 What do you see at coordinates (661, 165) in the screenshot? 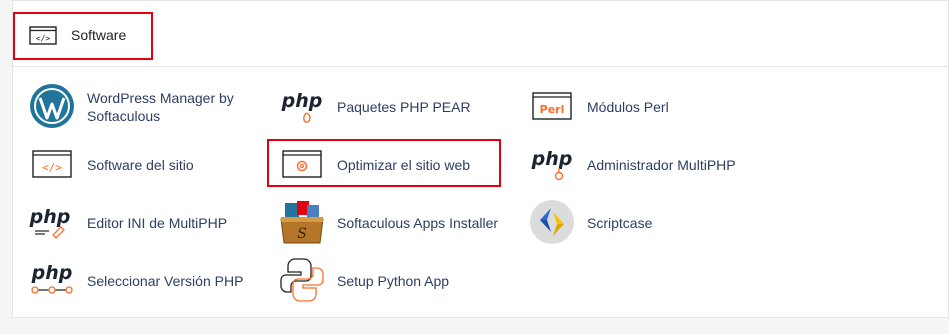
I see `item-label: Administrador MultiPHP` at bounding box center [661, 165].